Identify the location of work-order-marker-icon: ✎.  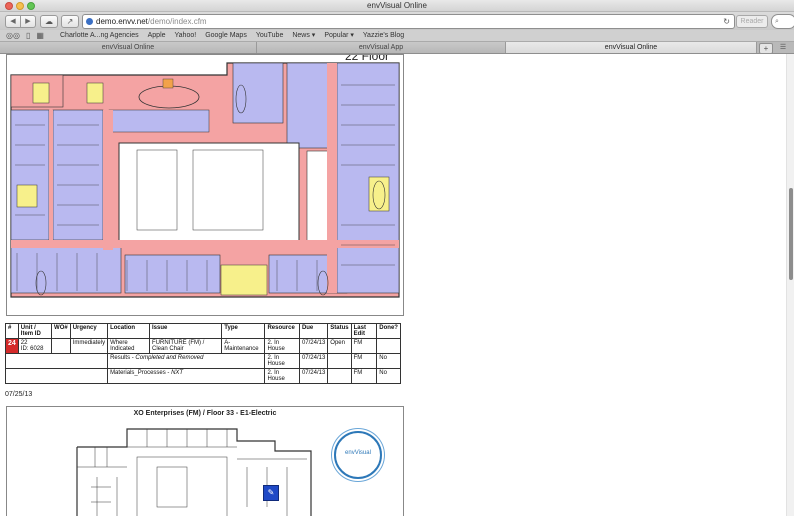
(271, 493).